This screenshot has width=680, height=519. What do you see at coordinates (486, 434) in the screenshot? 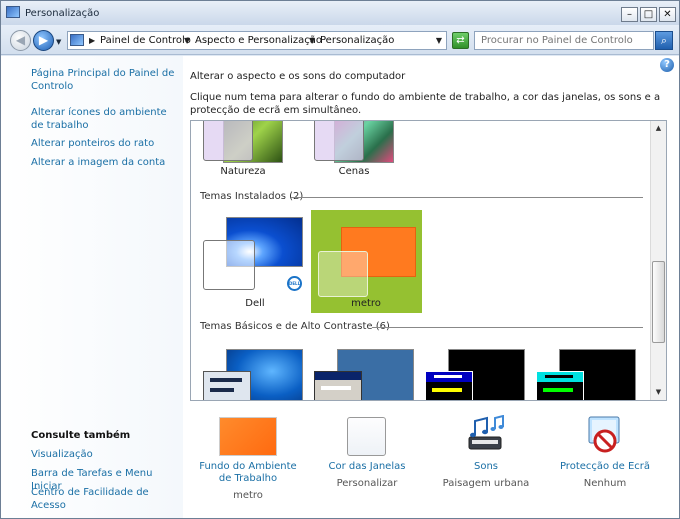
I see `sounds-icon` at bounding box center [486, 434].